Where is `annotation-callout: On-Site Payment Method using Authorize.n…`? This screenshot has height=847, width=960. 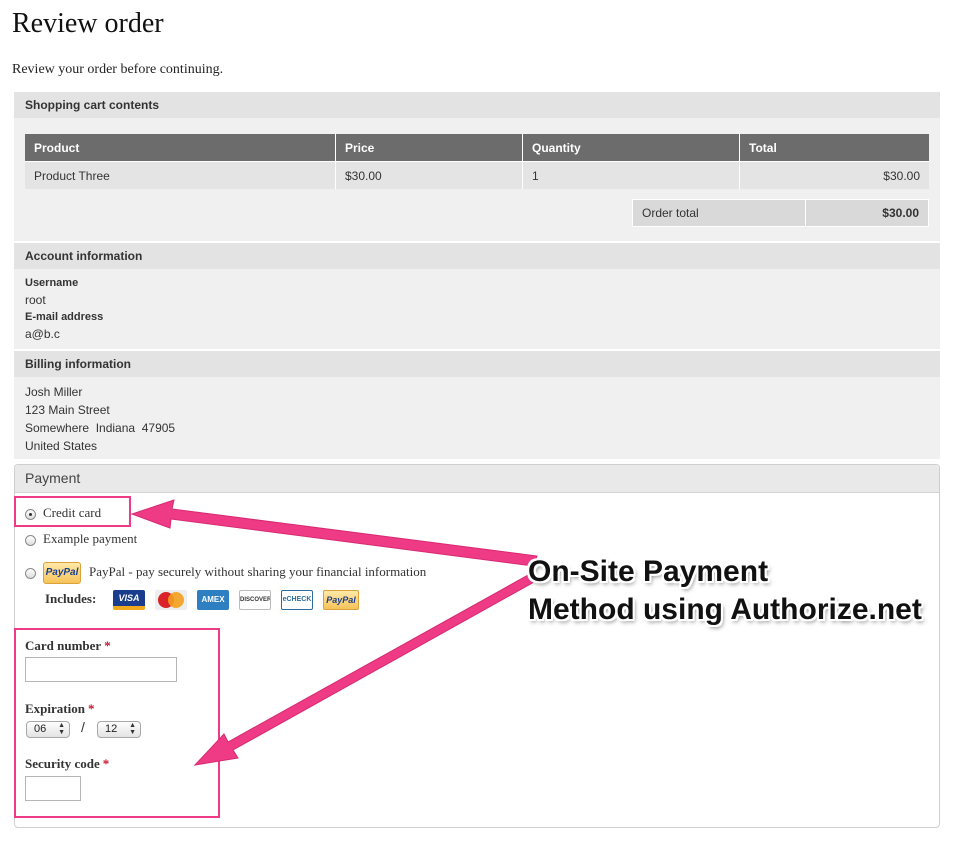
annotation-callout: On-Site Payment Method using Authorize.n… is located at coordinates (725, 591).